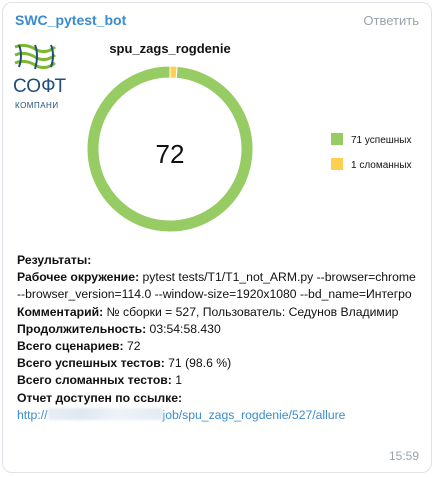  I want to click on legend-label-passed: 71 успешных, so click(381, 140).